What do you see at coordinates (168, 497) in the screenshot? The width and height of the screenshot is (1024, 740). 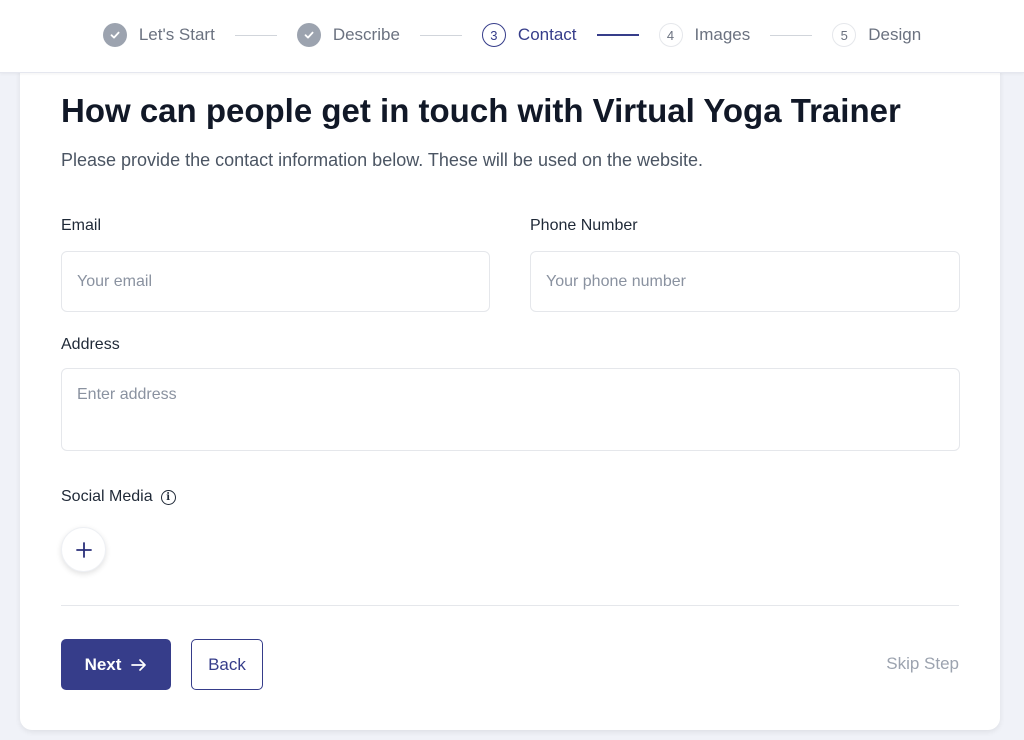 I see `info-icon: i` at bounding box center [168, 497].